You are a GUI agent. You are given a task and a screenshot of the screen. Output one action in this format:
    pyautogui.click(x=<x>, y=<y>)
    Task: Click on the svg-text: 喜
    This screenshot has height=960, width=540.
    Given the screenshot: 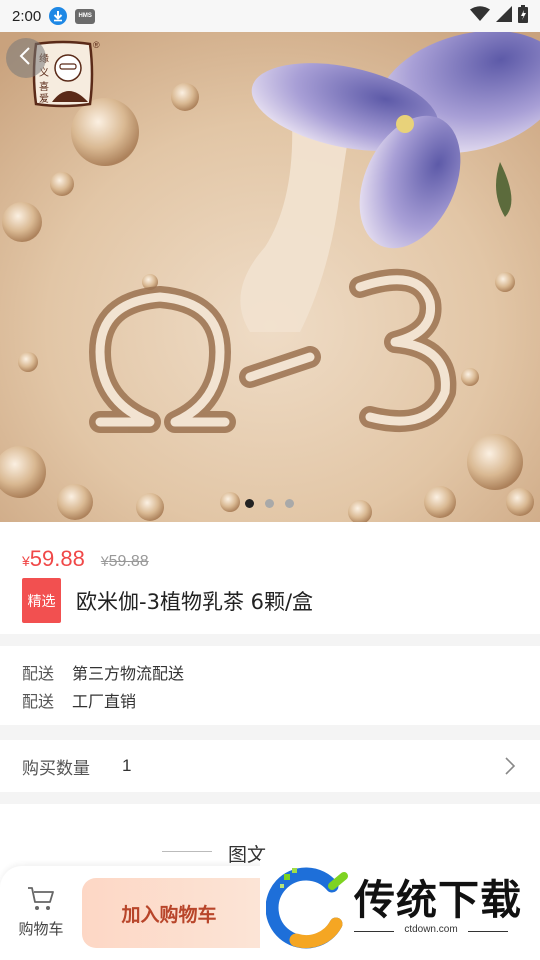 What is the action you would take?
    pyautogui.click(x=44, y=86)
    